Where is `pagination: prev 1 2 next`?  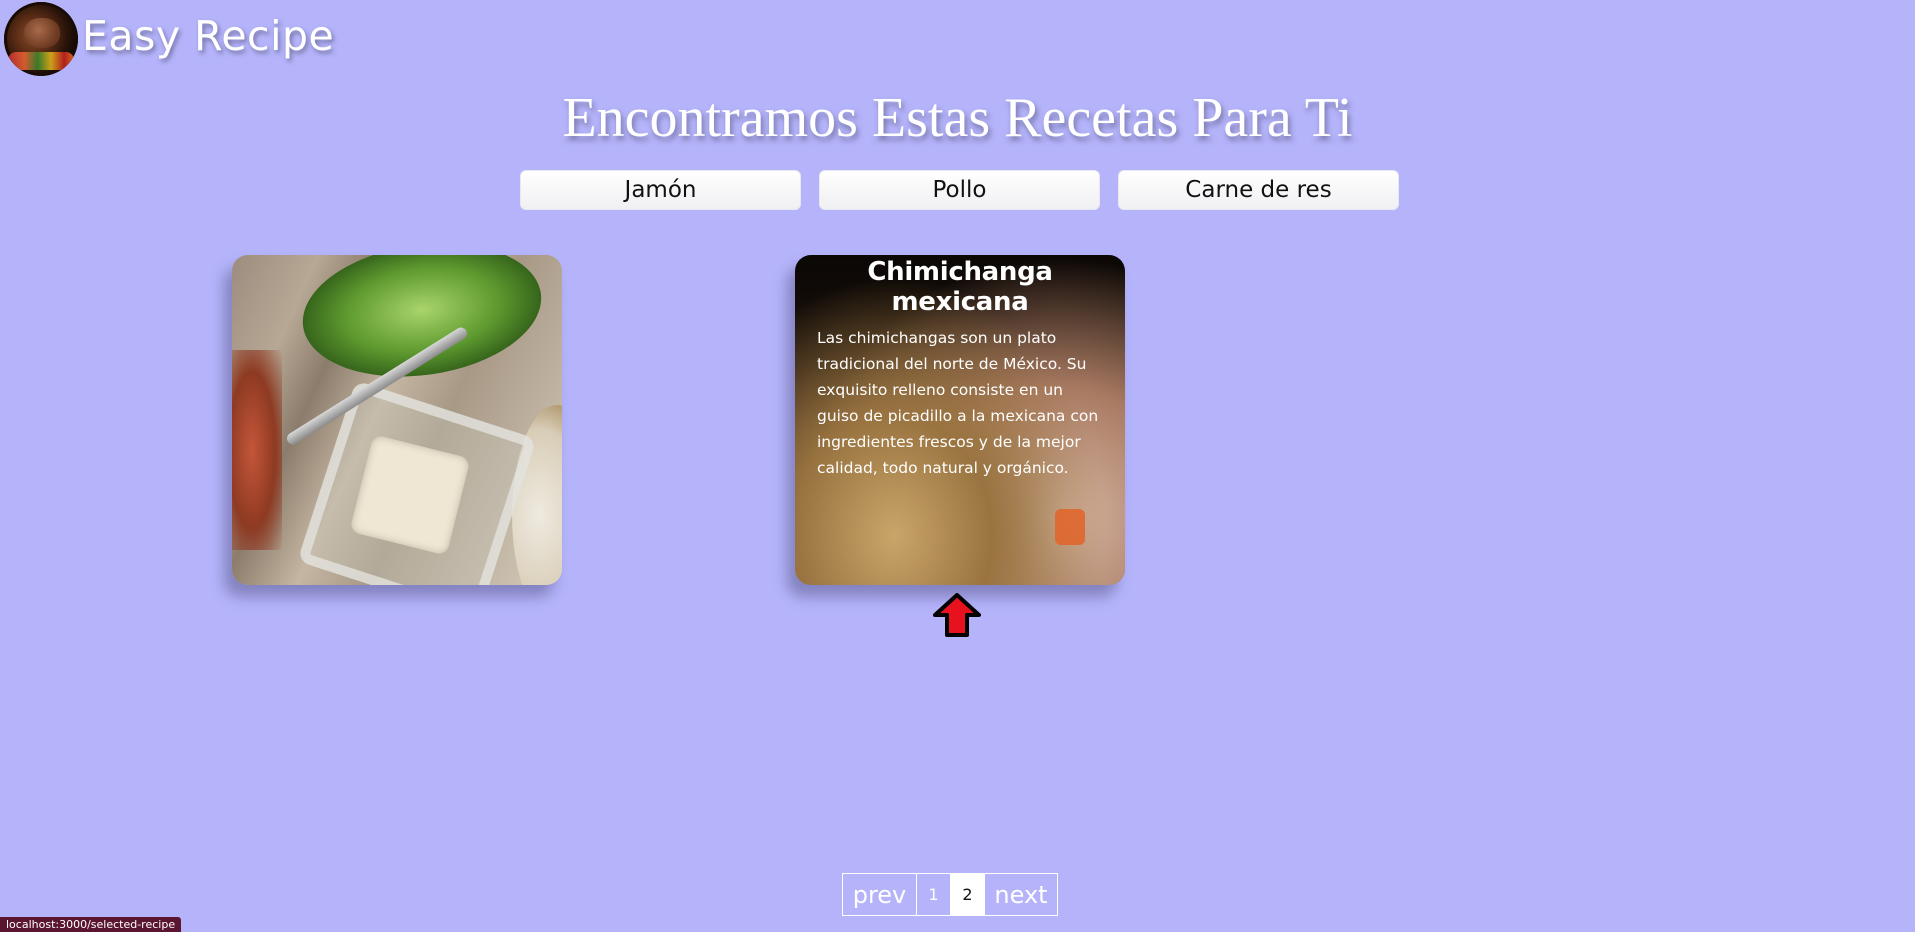 pagination: prev 1 2 next is located at coordinates (950, 894).